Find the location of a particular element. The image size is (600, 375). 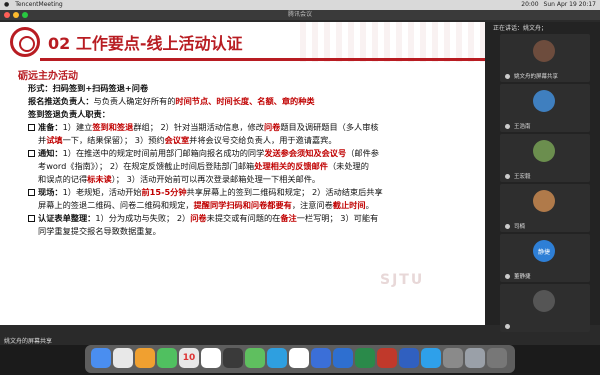

participant-tile: 静捷 董静捷 is located at coordinates (545, 258).